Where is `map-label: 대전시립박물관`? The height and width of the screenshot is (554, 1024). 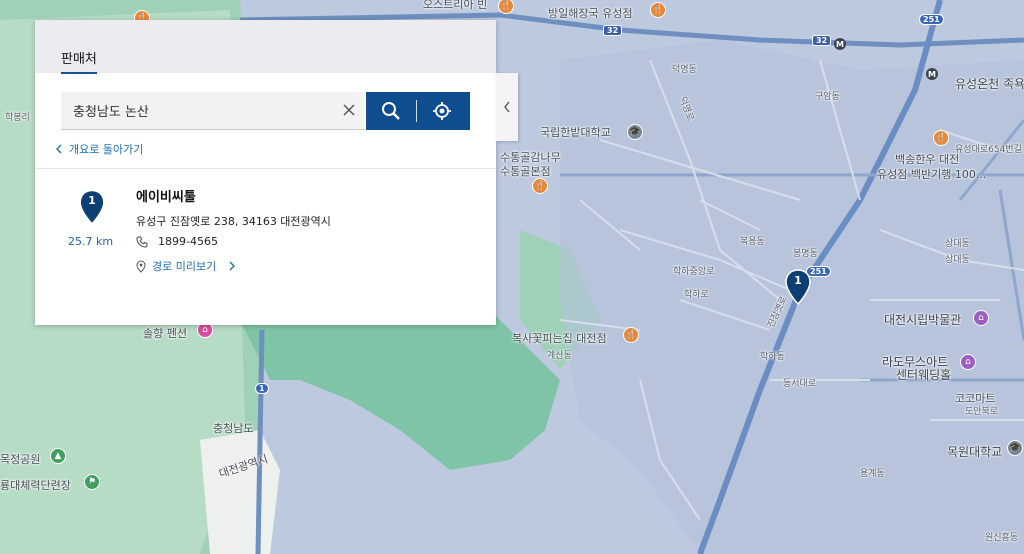 map-label: 대전시립박물관 is located at coordinates (923, 320).